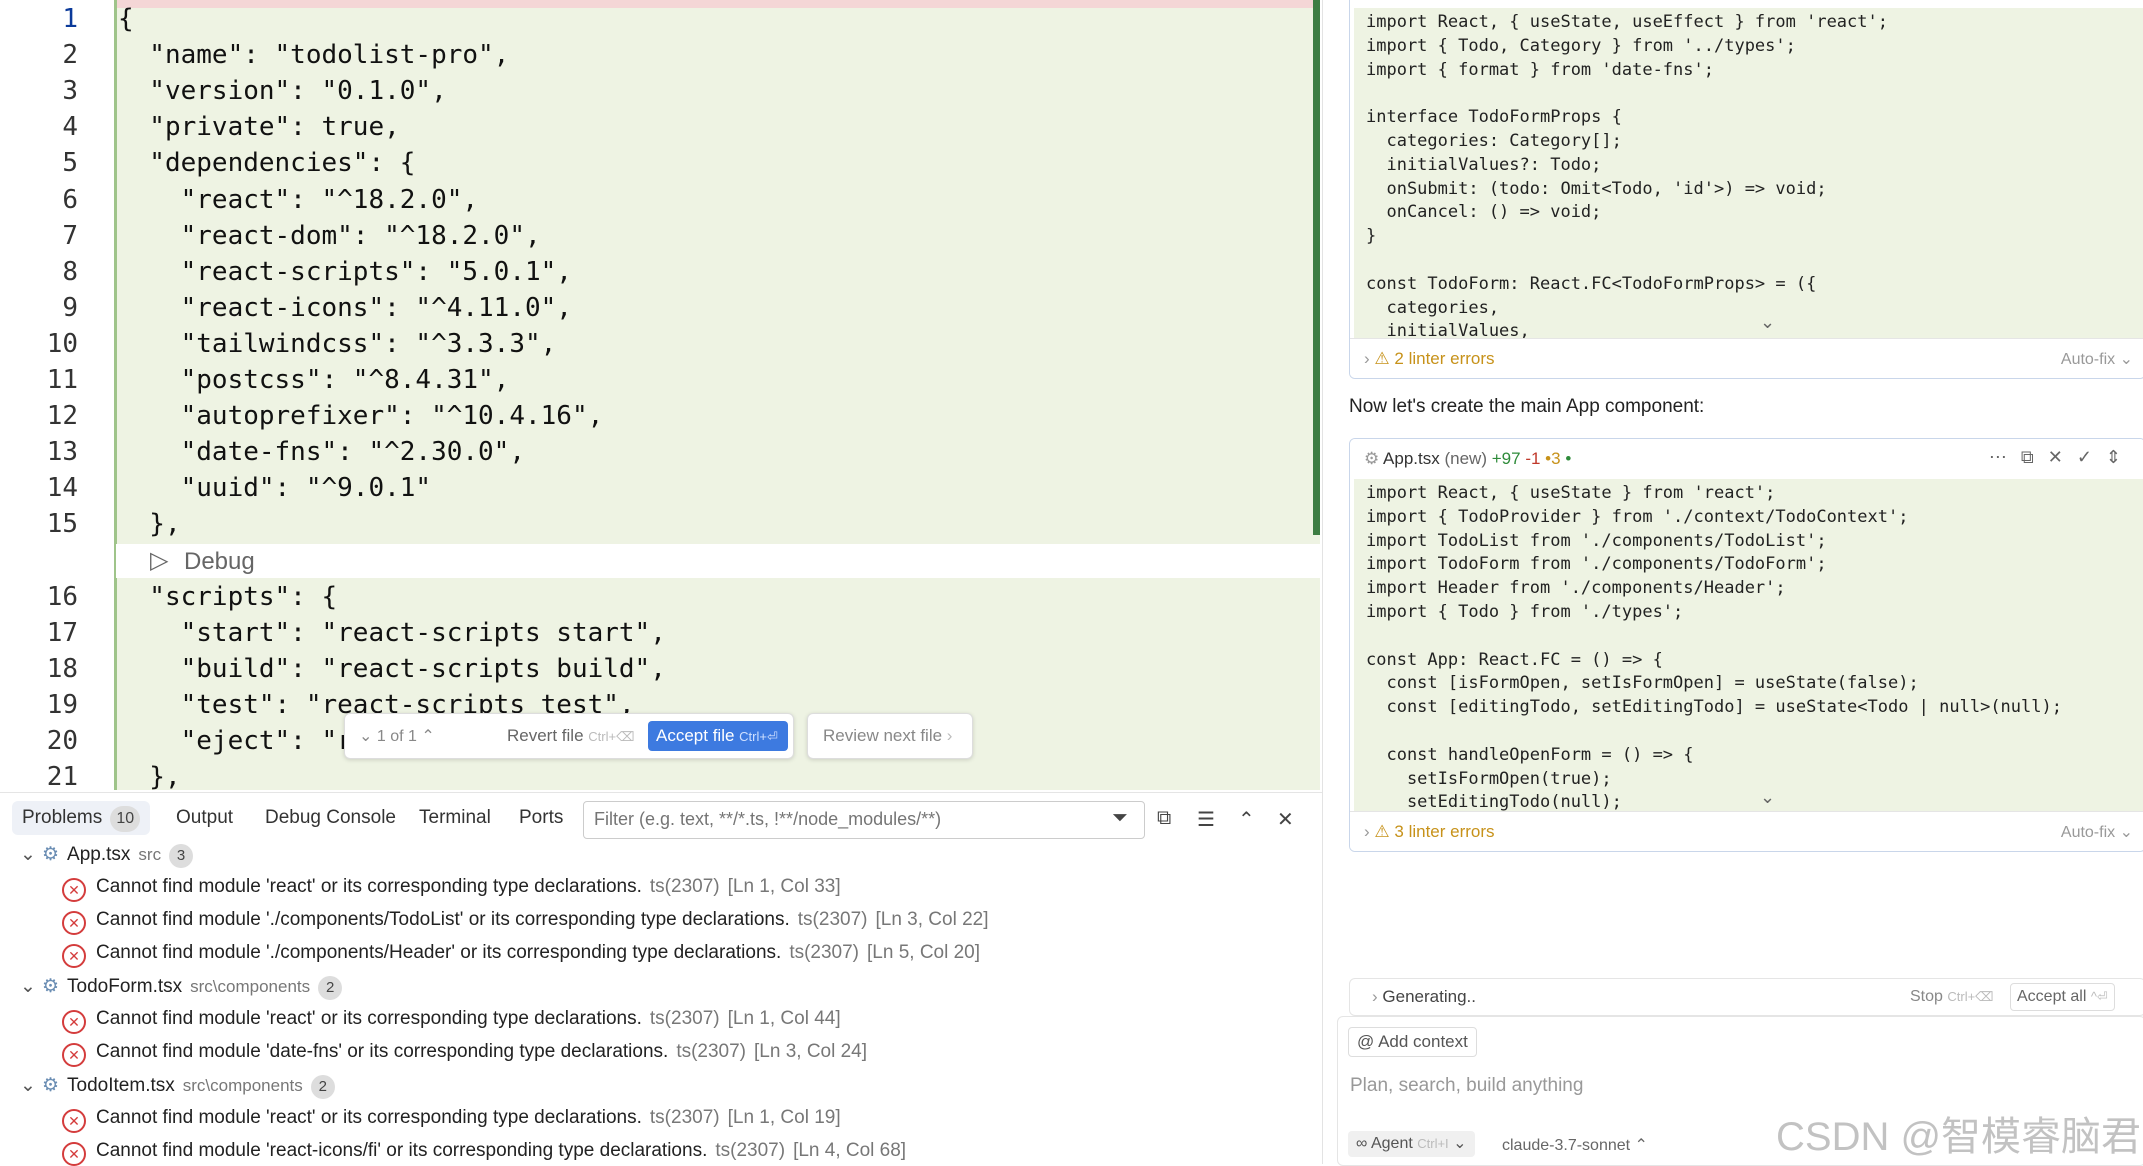 The width and height of the screenshot is (2143, 1166). I want to click on add-context-button: @ Add context, so click(1412, 1042).